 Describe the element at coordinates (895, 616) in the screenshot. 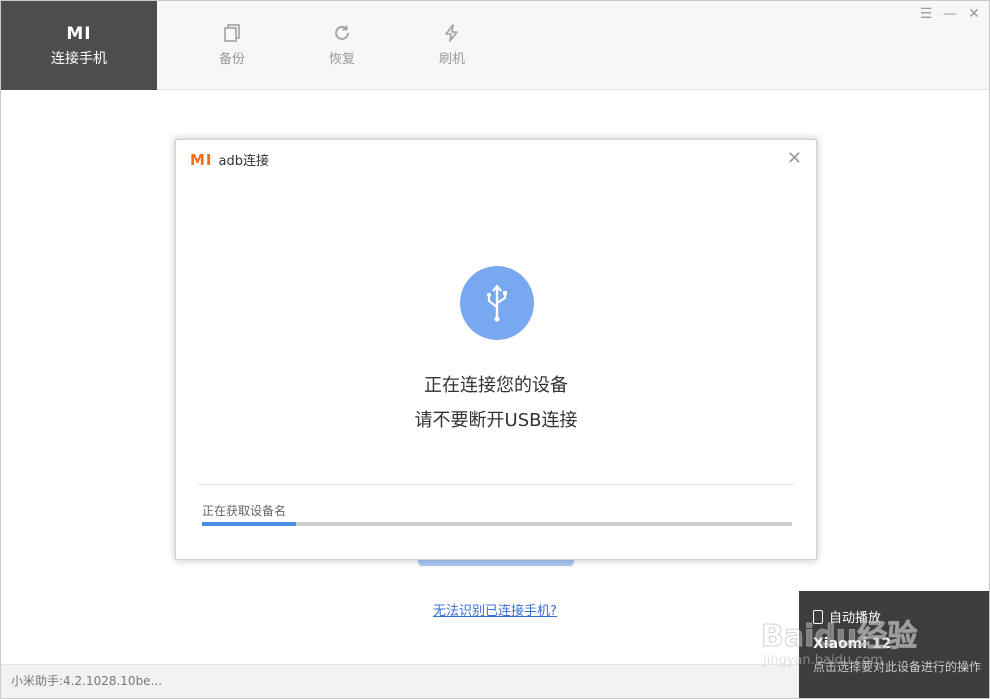

I see `autoplay-title: 自动播放` at that location.